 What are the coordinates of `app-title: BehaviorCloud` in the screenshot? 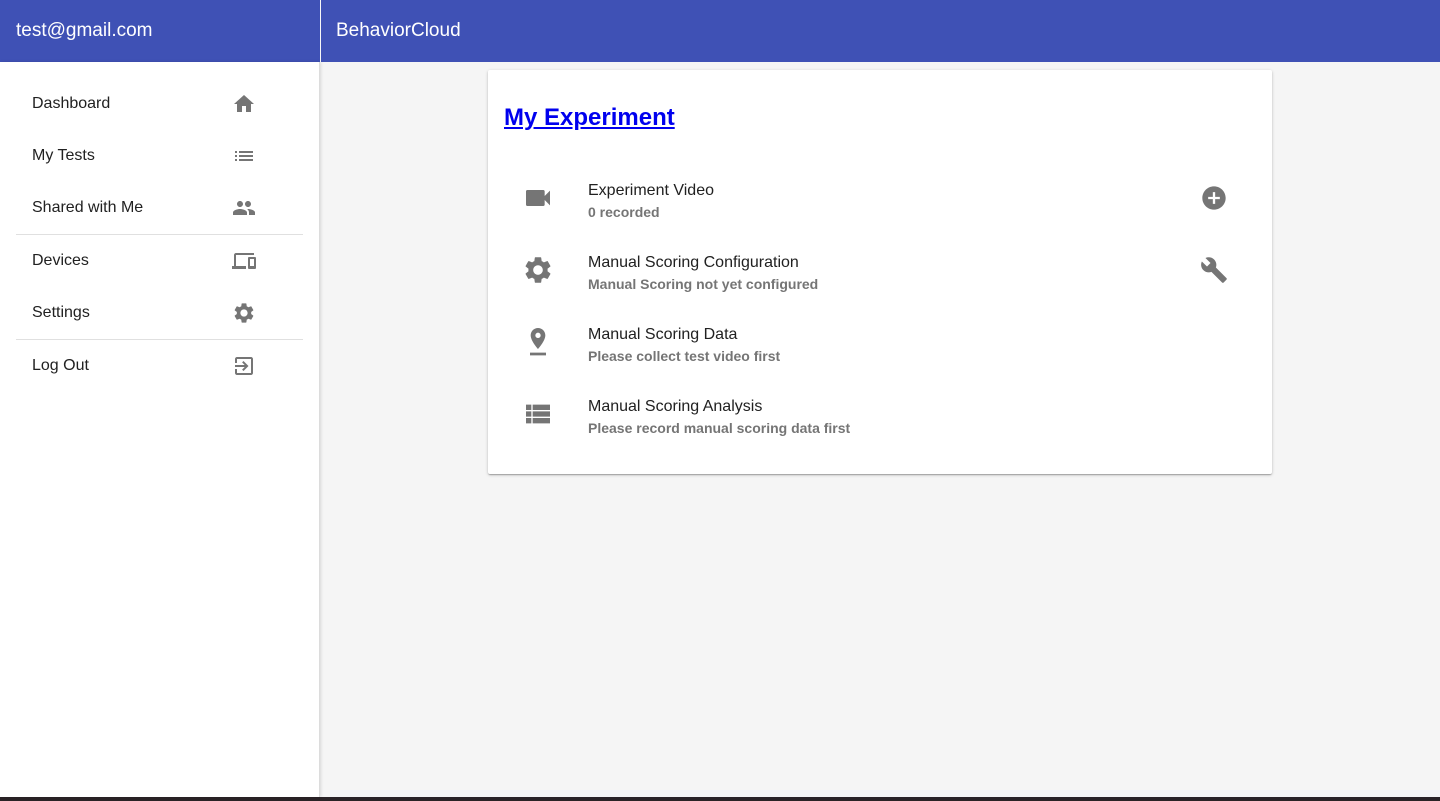 It's located at (880, 31).